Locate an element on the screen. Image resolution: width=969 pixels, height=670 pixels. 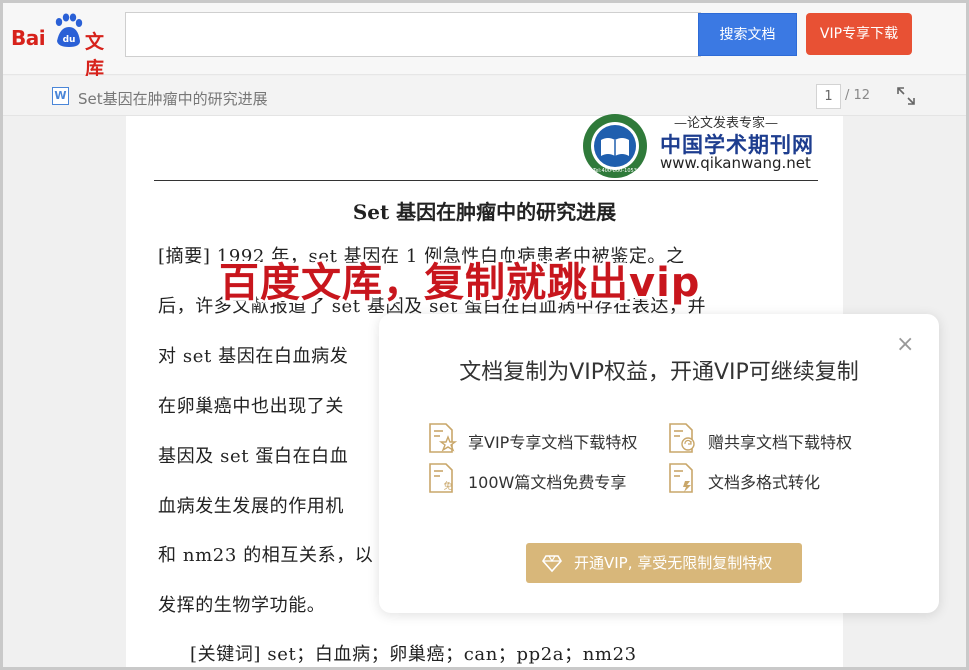
svg-text: du is located at coordinates (69, 40).